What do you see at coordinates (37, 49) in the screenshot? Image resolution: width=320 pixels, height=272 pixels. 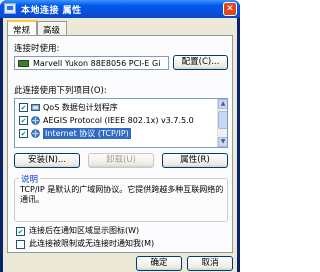 I see `connect-using-label: 连接时使用:` at bounding box center [37, 49].